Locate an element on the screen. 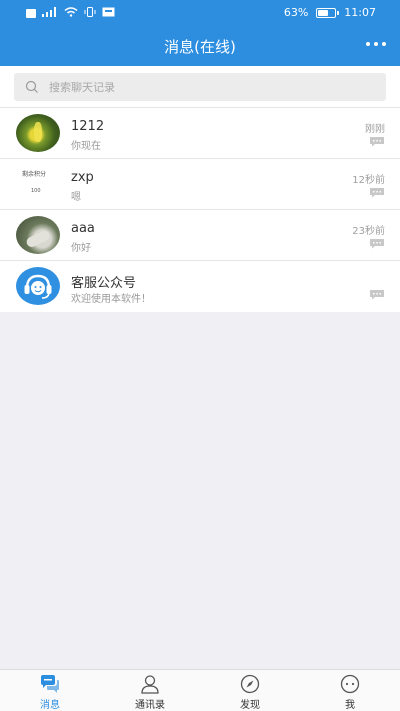  tab-messages: 消息 is located at coordinates (50, 690).